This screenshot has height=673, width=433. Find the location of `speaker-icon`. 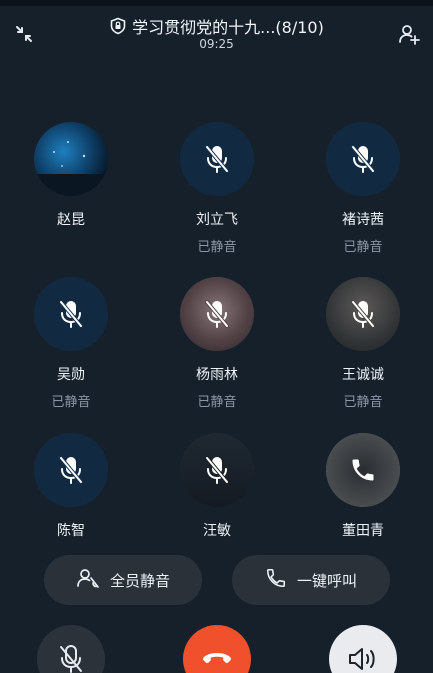

speaker-icon is located at coordinates (362, 659).